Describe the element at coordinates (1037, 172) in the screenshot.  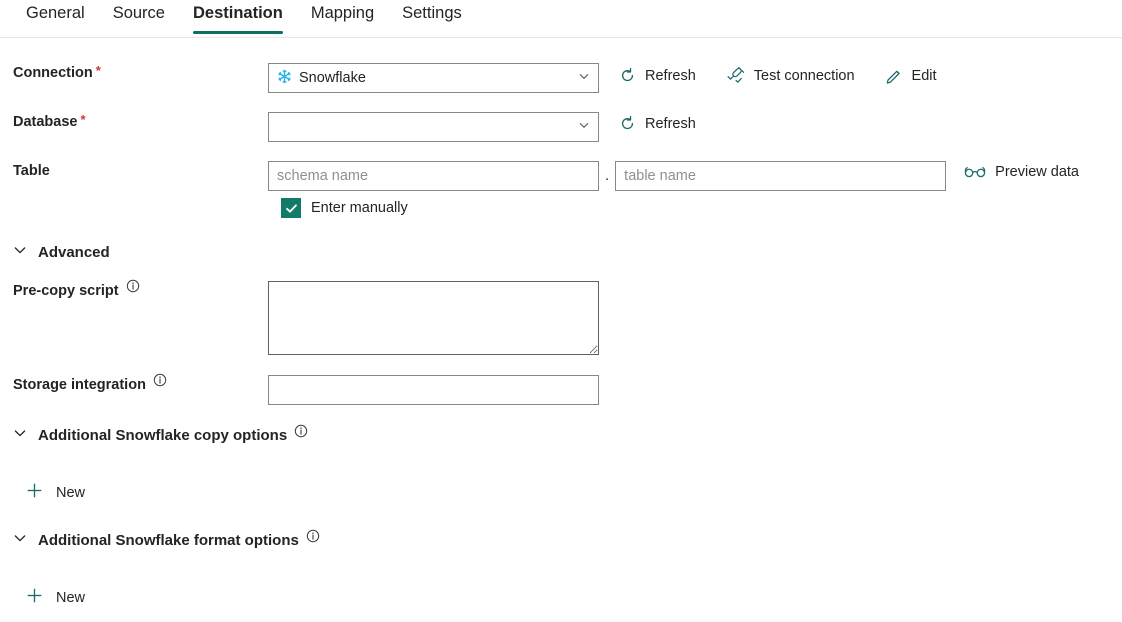
I see `preview-data-label: Preview data` at that location.